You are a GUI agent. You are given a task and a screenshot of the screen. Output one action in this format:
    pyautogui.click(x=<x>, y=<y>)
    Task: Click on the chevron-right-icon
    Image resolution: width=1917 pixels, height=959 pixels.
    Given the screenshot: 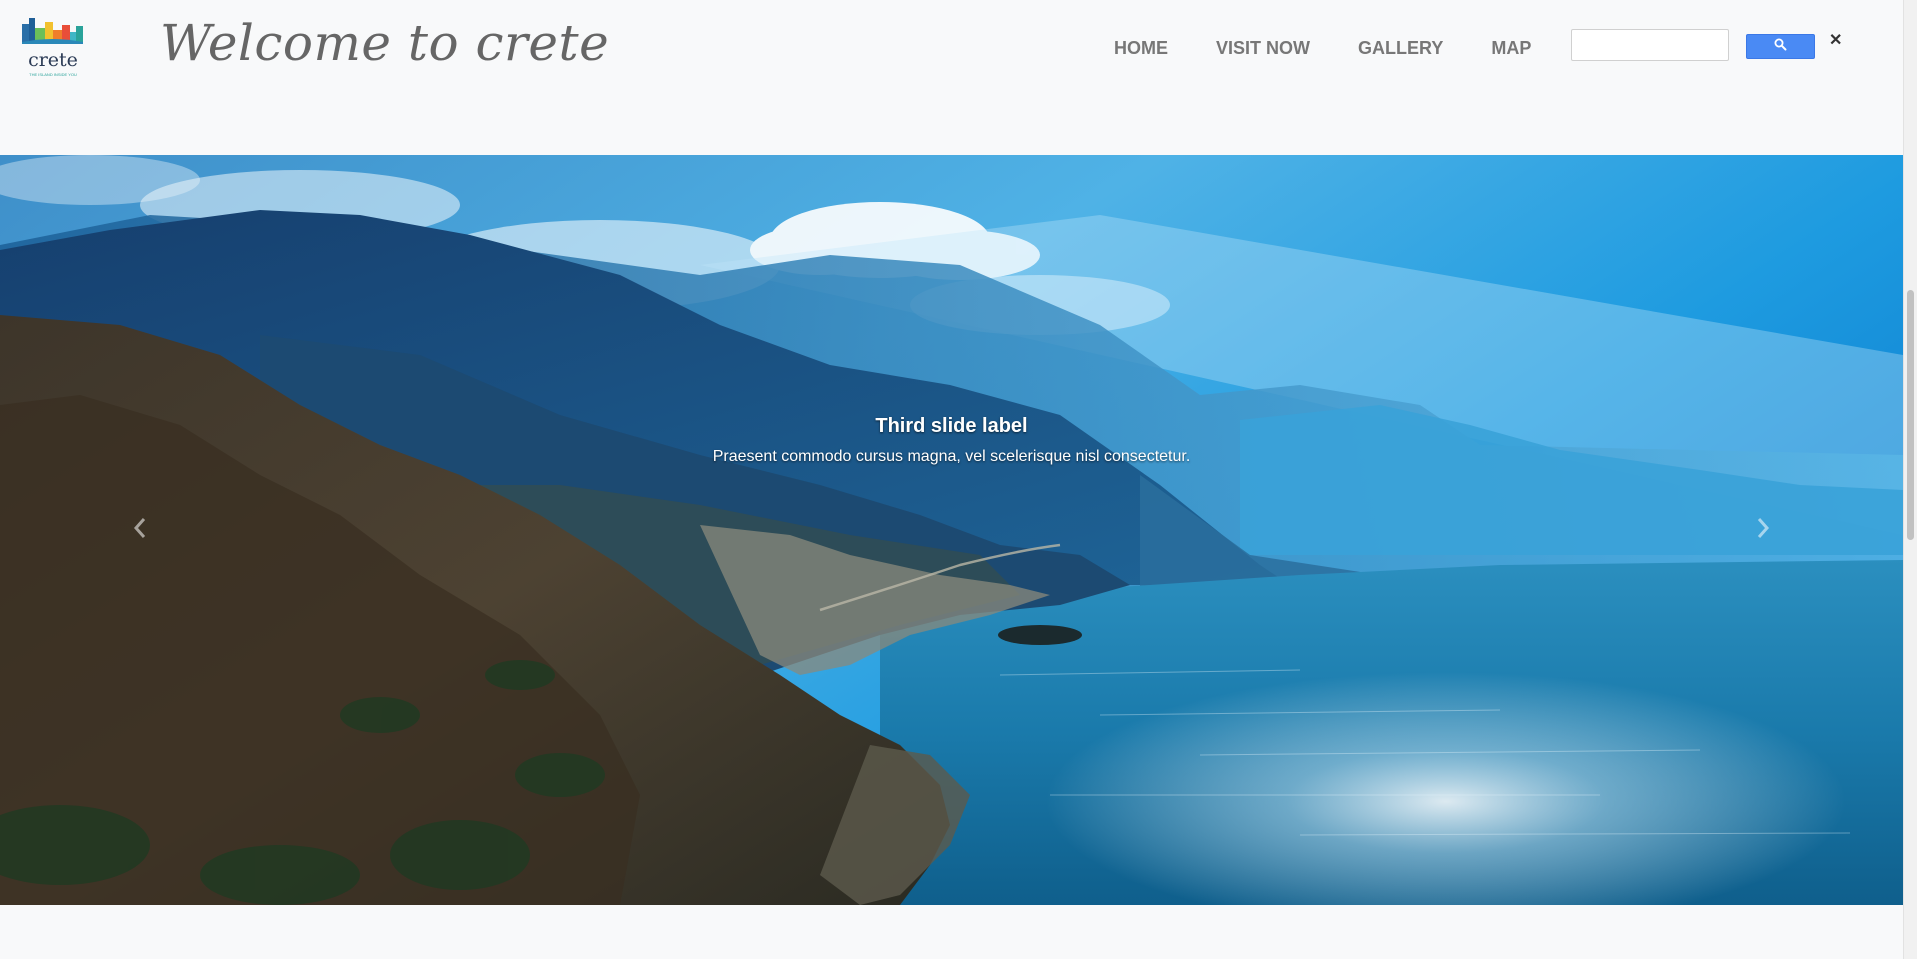 What is the action you would take?
    pyautogui.click(x=1763, y=530)
    